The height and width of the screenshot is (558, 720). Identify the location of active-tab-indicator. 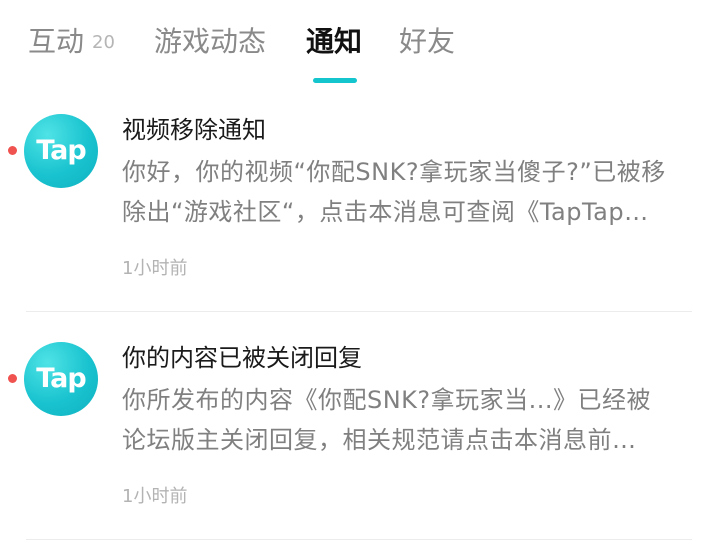
(335, 80).